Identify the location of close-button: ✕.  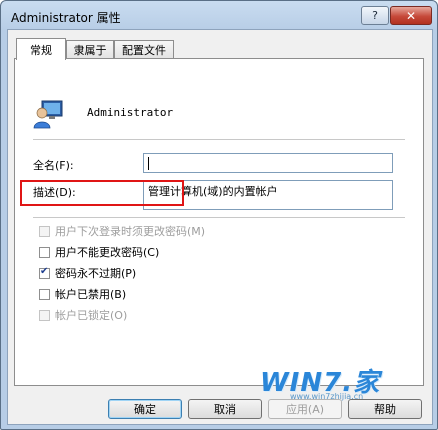
(411, 15).